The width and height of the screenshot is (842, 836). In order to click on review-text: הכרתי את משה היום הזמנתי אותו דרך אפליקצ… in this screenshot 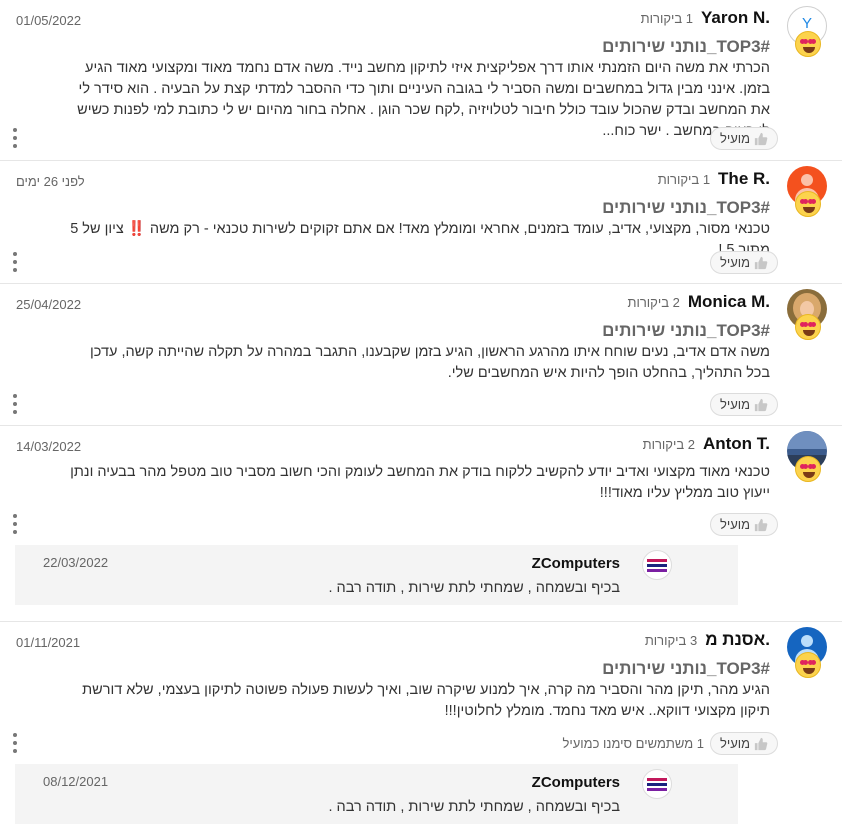, I will do `click(423, 99)`.